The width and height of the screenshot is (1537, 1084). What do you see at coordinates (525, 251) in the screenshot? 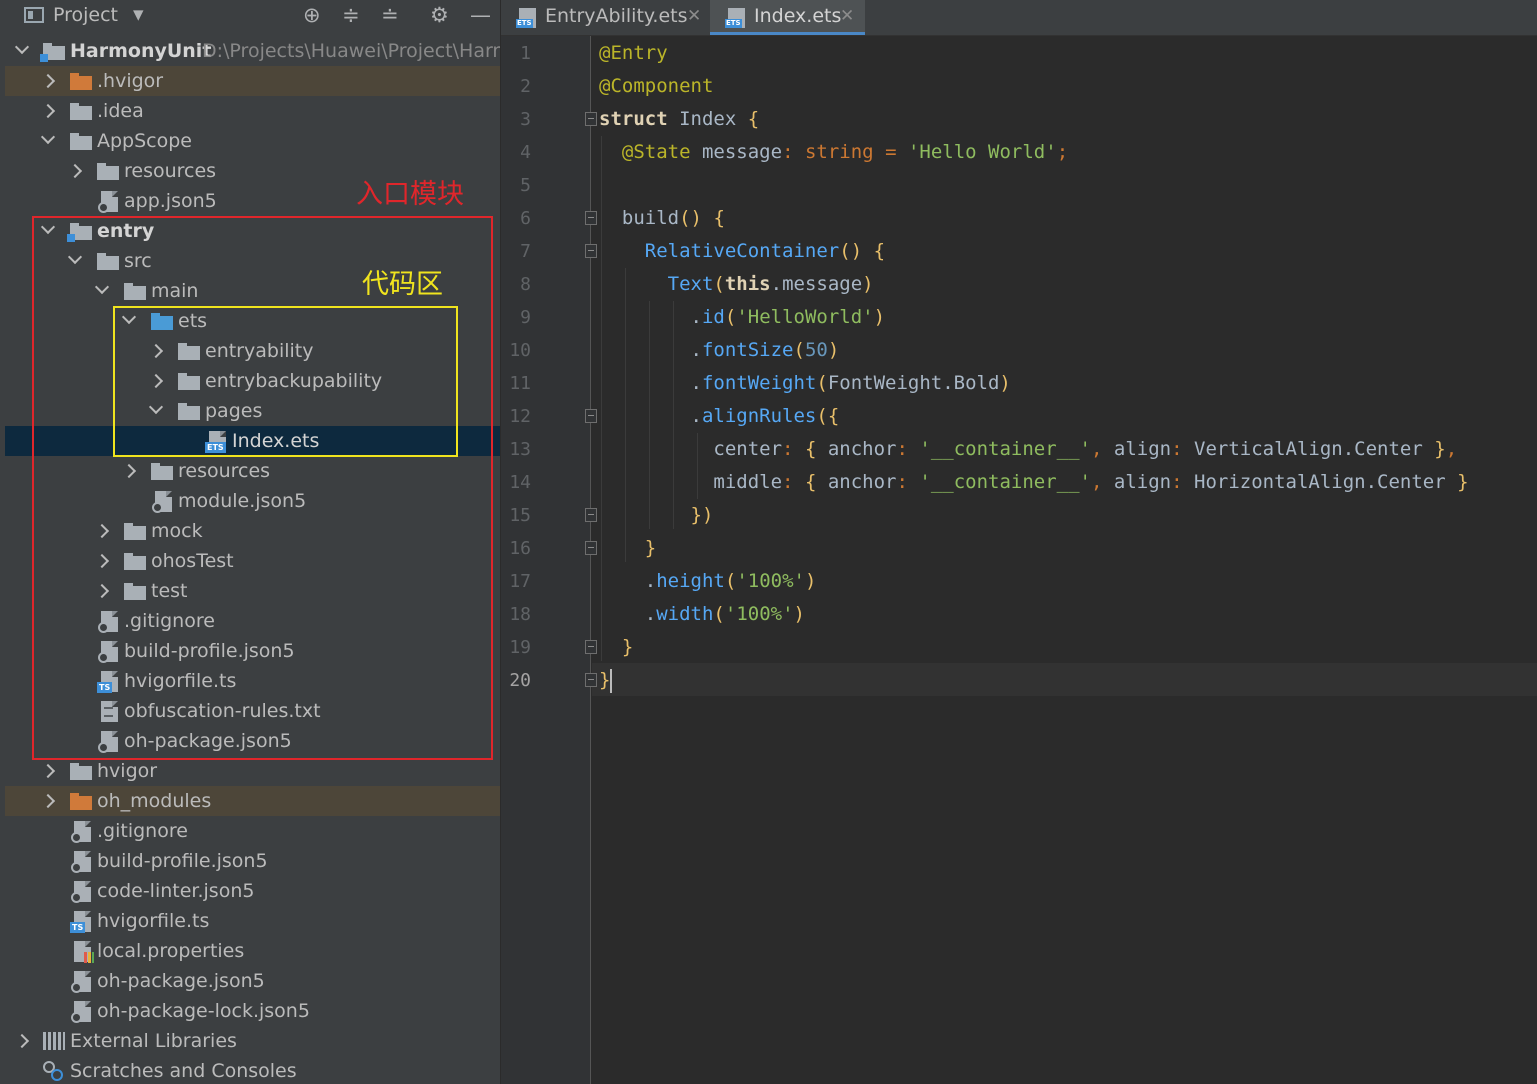
I see `line-number: 7` at bounding box center [525, 251].